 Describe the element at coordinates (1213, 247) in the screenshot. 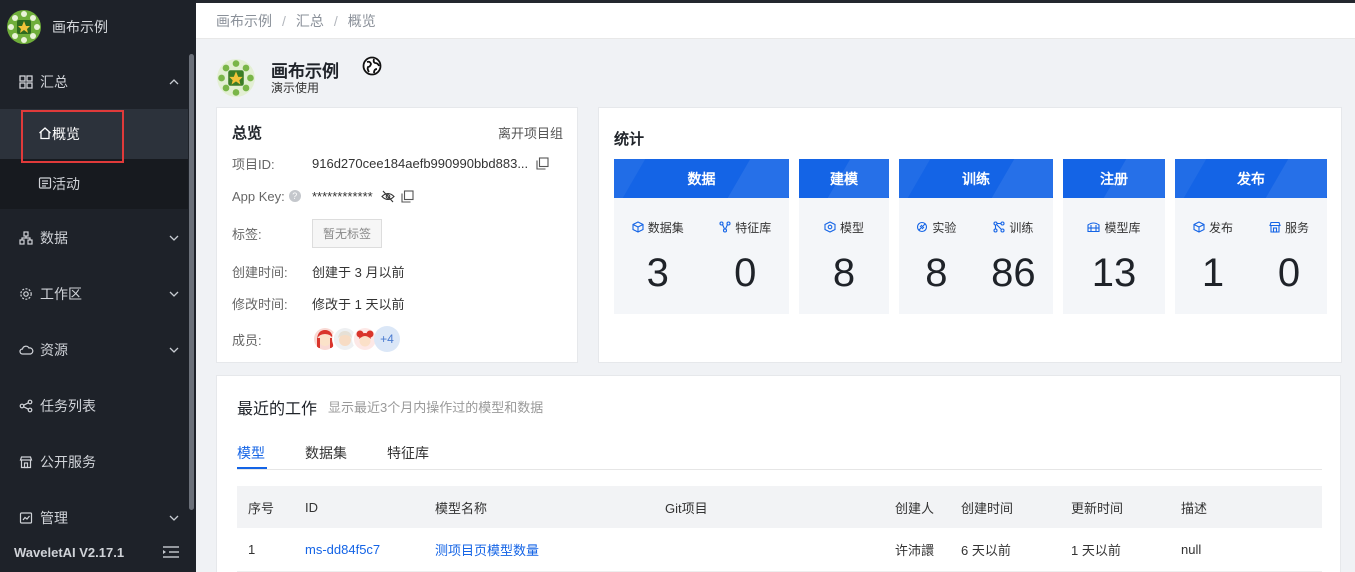

I see `stat-published: 发布 1` at that location.